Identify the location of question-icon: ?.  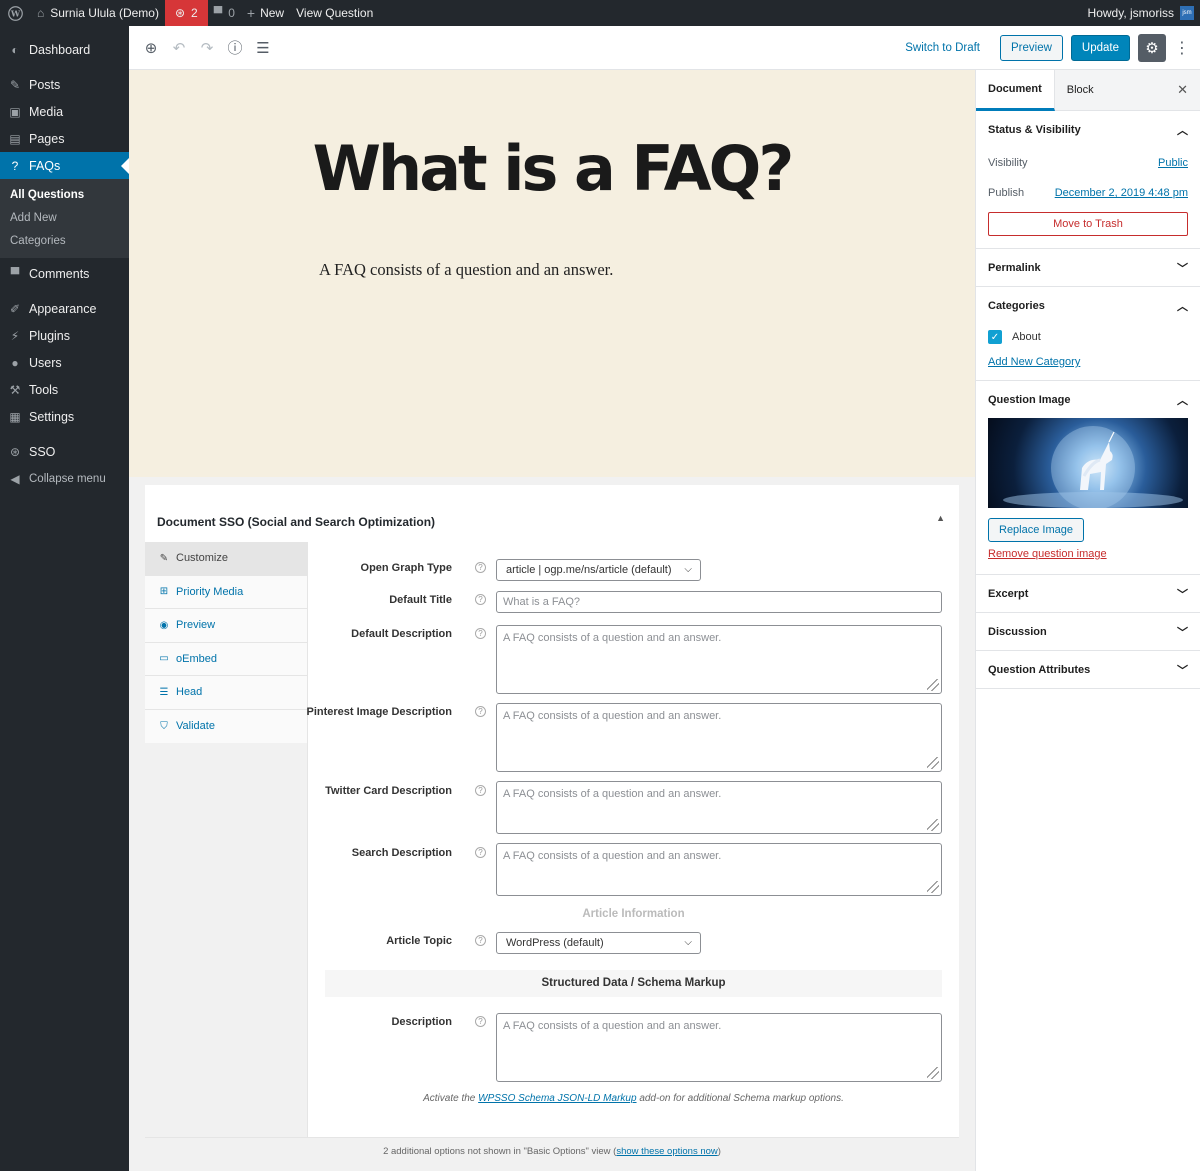
(15, 165).